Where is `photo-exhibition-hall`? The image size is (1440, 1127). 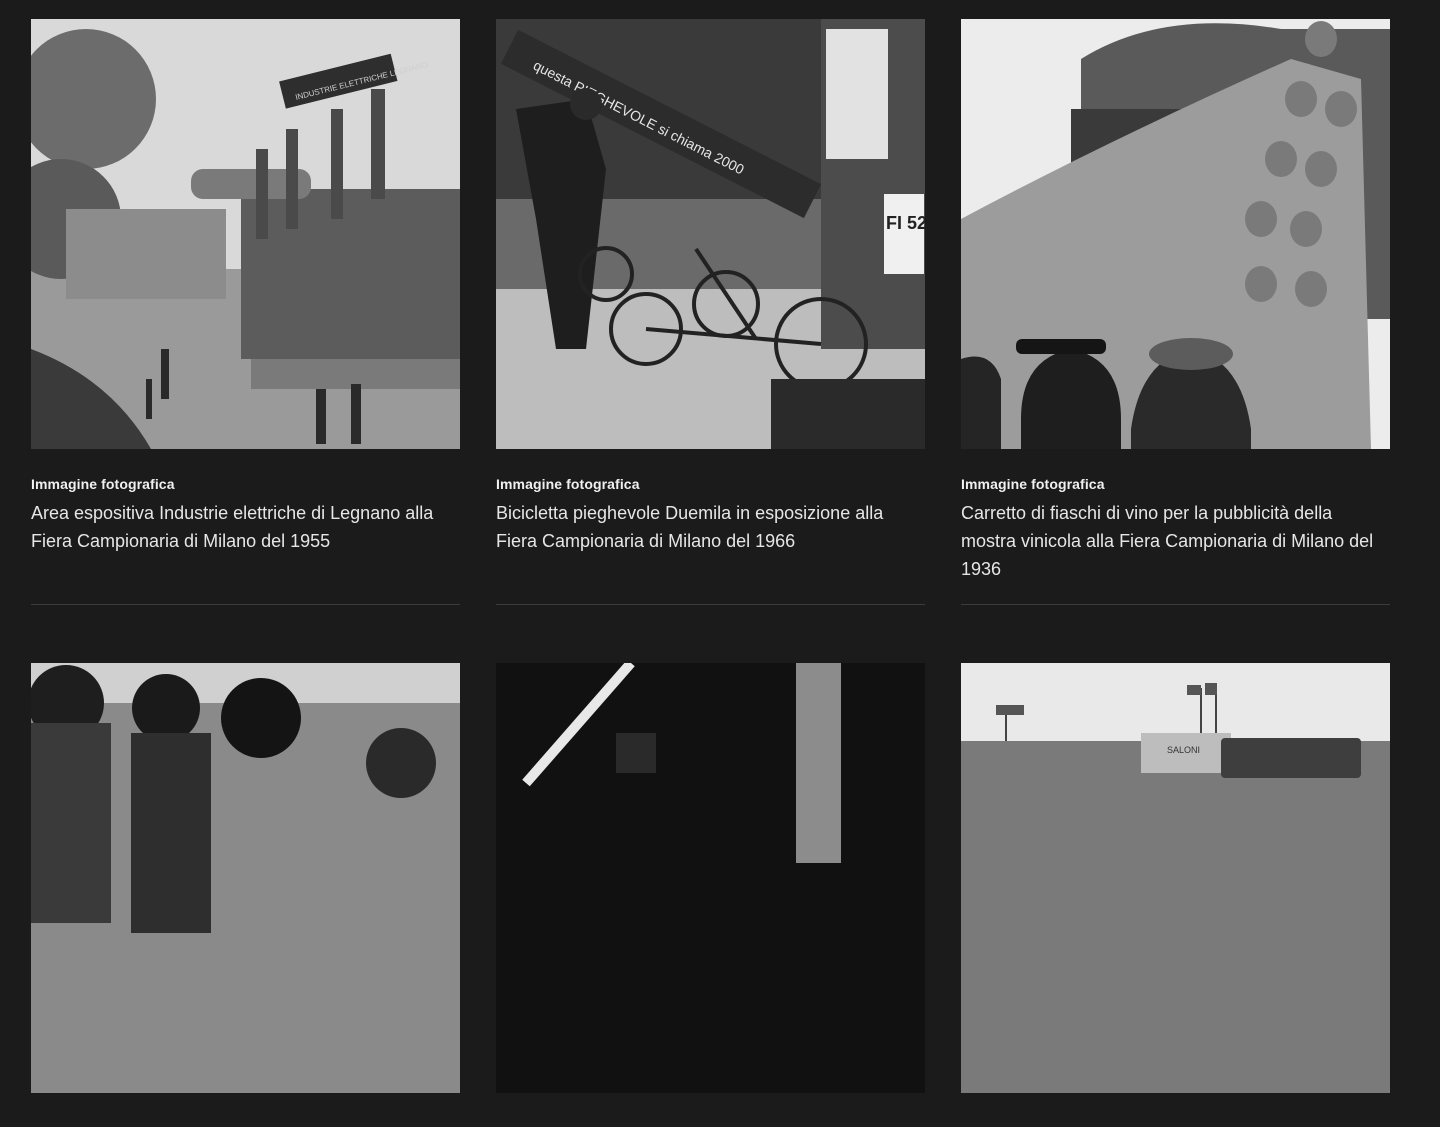
photo-exhibition-hall is located at coordinates (710, 878).